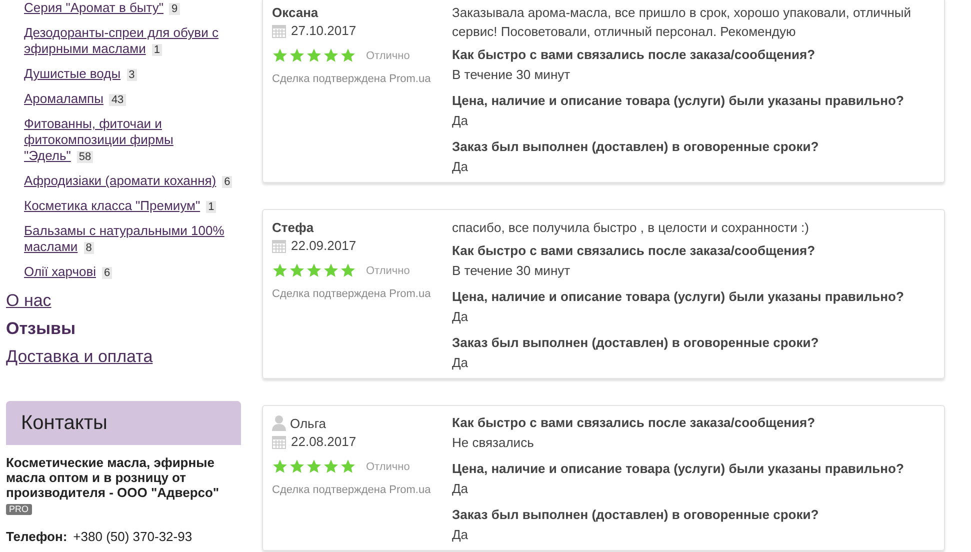 The height and width of the screenshot is (552, 971). What do you see at coordinates (120, 180) in the screenshot?
I see `category-link: Афродизіаки (аромати кохання)` at bounding box center [120, 180].